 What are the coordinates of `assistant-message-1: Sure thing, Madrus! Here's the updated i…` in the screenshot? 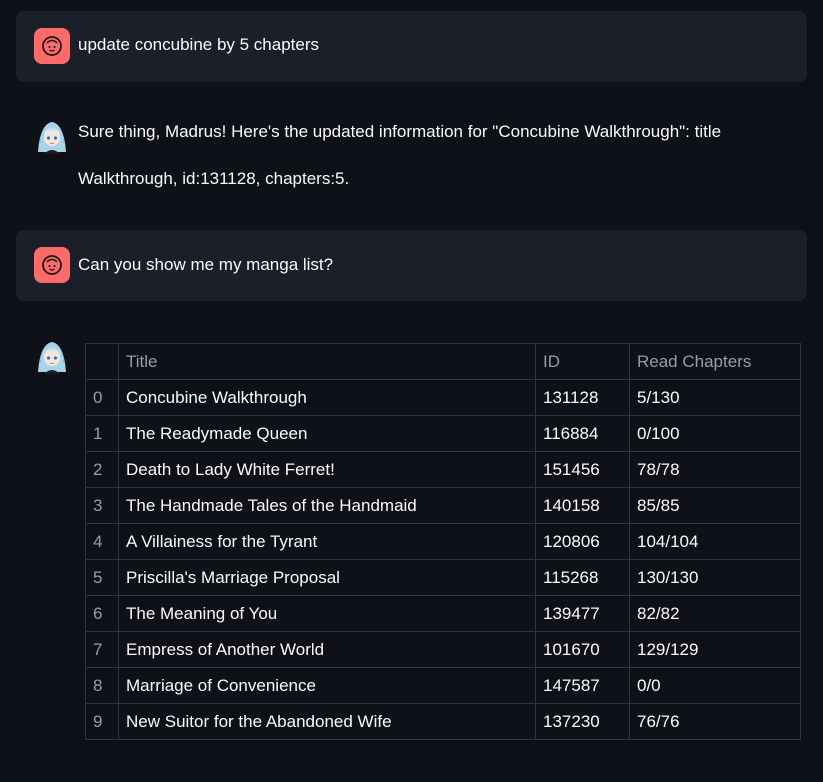 It's located at (411, 155).